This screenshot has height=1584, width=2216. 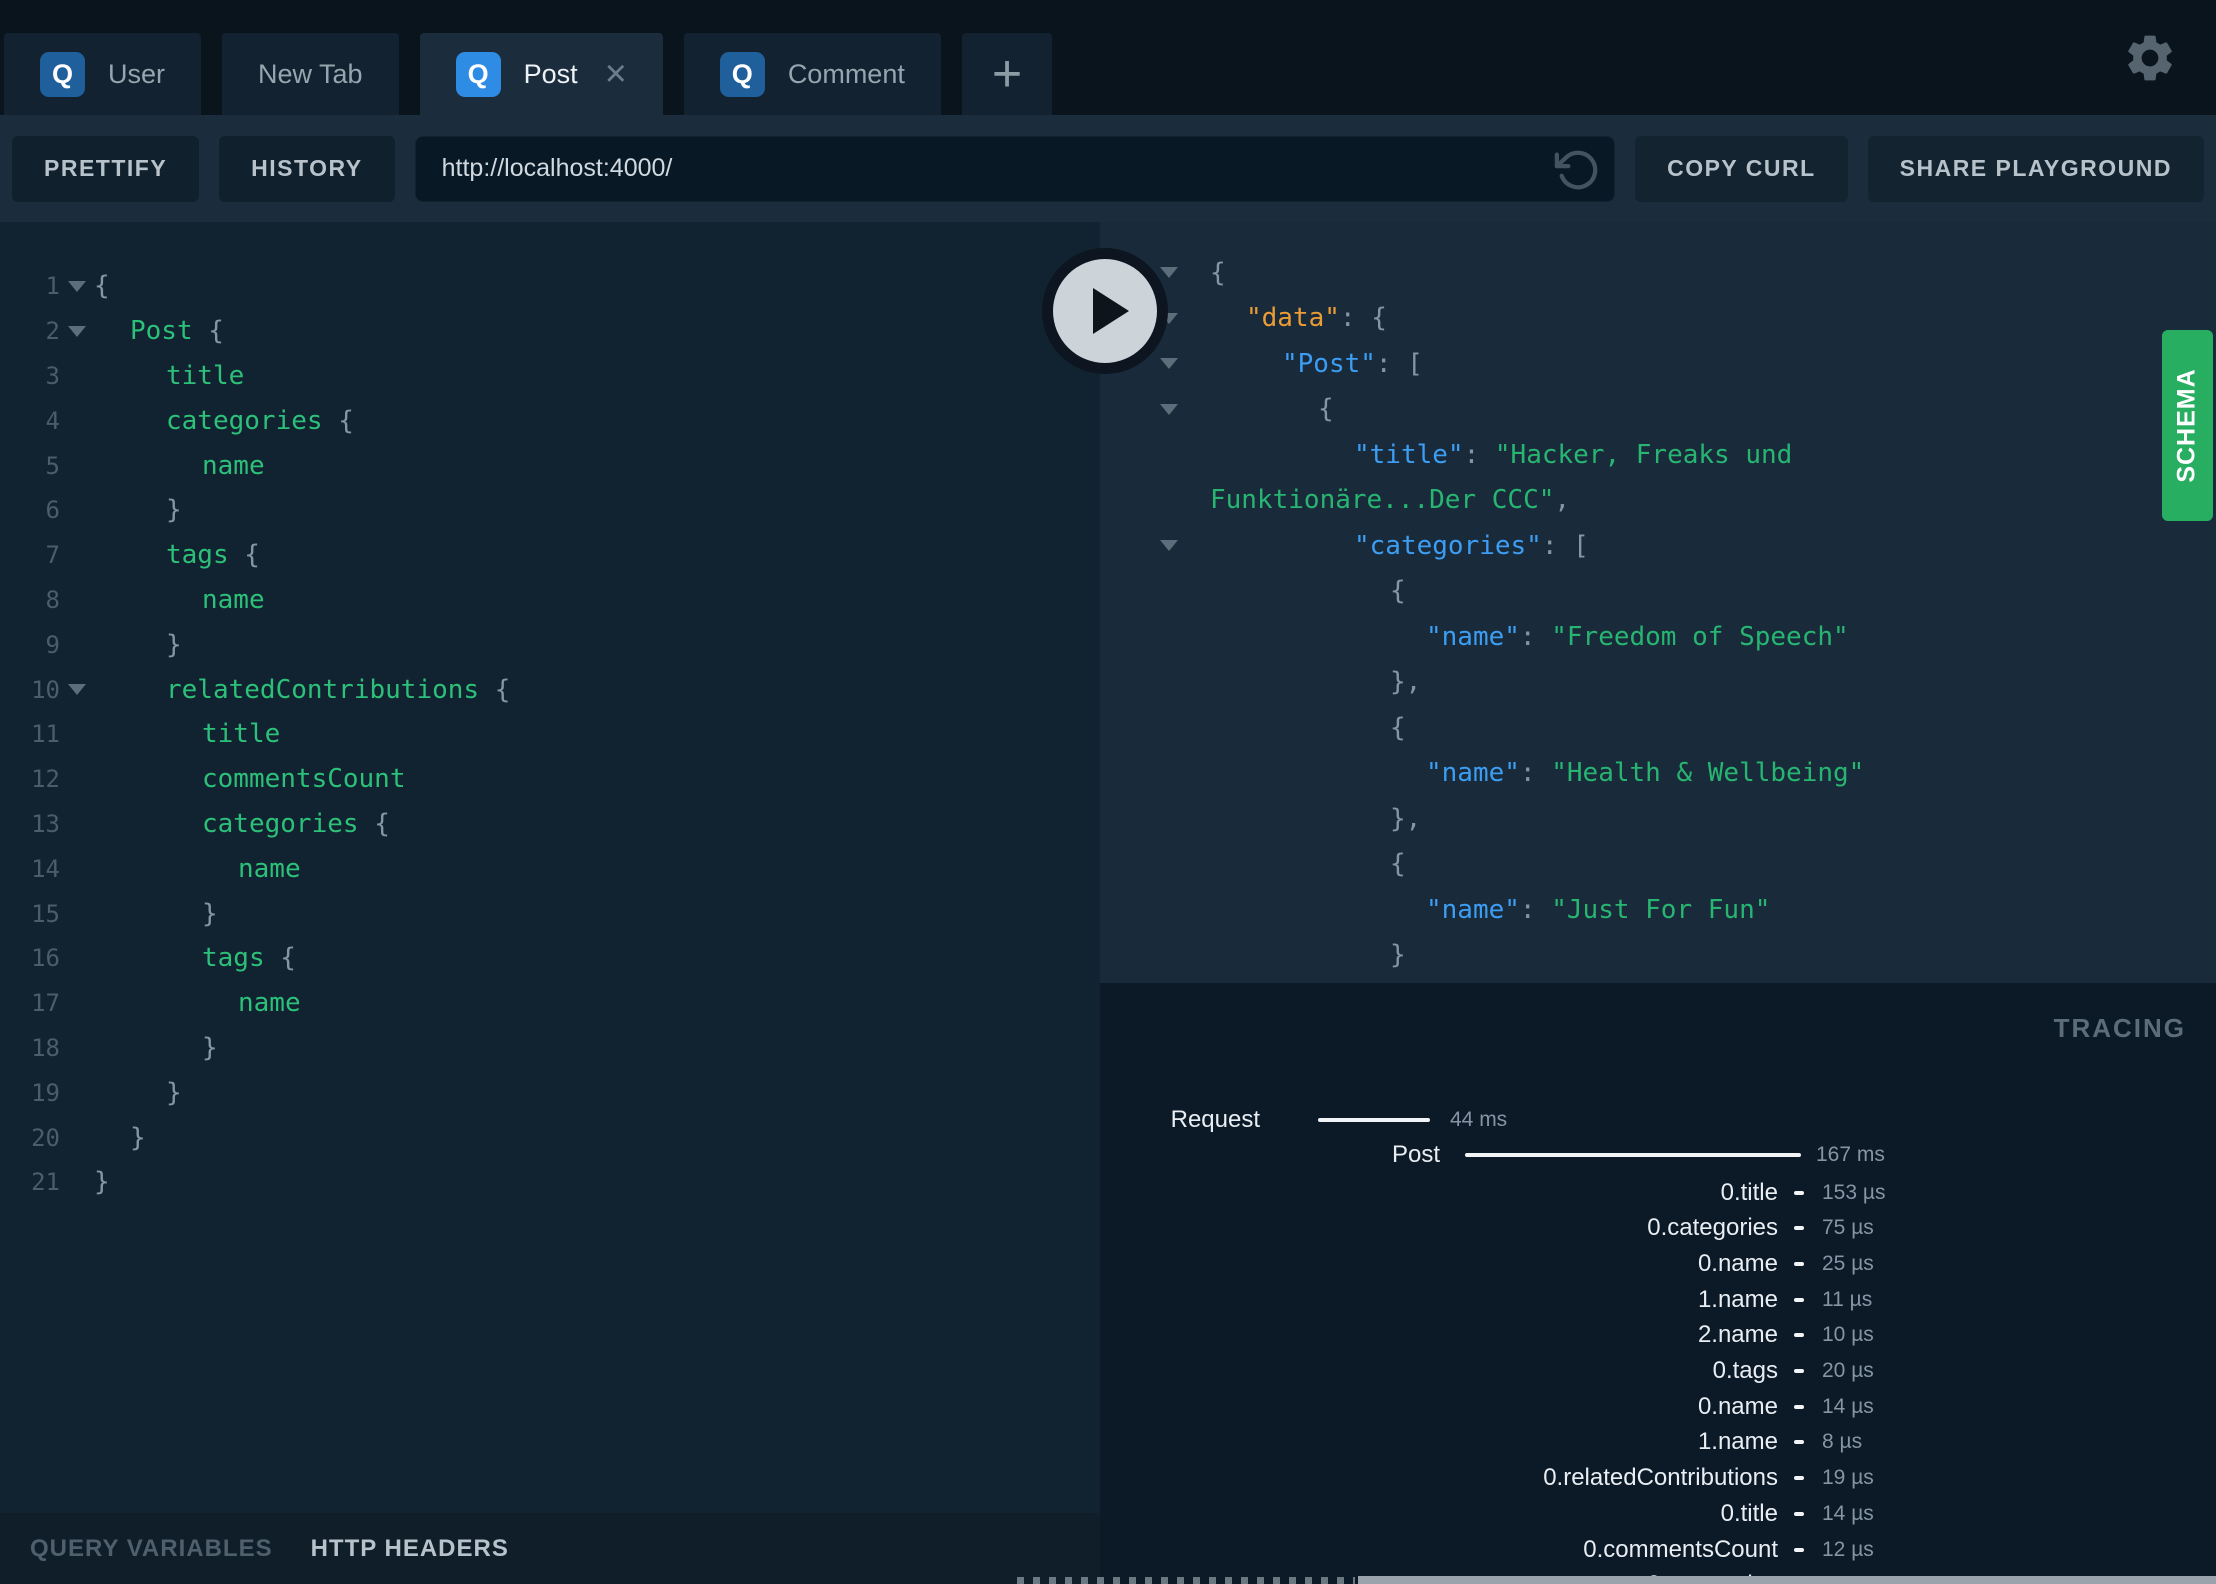 What do you see at coordinates (45, 913) in the screenshot?
I see `line-number: 15` at bounding box center [45, 913].